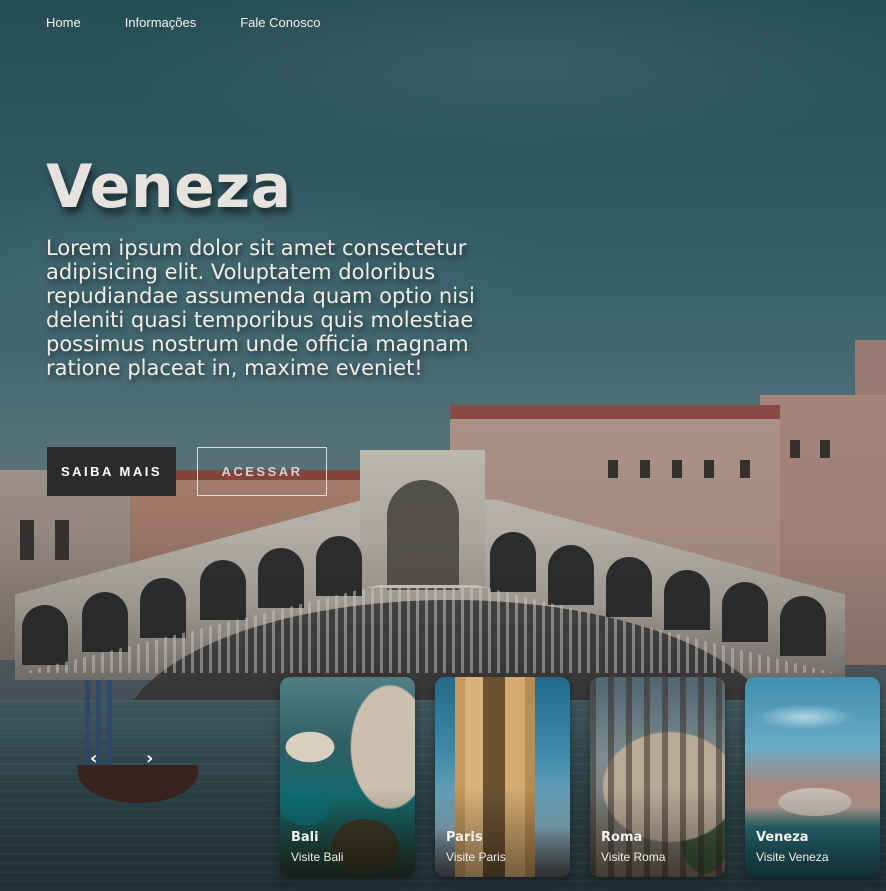  What do you see at coordinates (205, 23) in the screenshot?
I see `main-nav: Home Informações Fale Conosco` at bounding box center [205, 23].